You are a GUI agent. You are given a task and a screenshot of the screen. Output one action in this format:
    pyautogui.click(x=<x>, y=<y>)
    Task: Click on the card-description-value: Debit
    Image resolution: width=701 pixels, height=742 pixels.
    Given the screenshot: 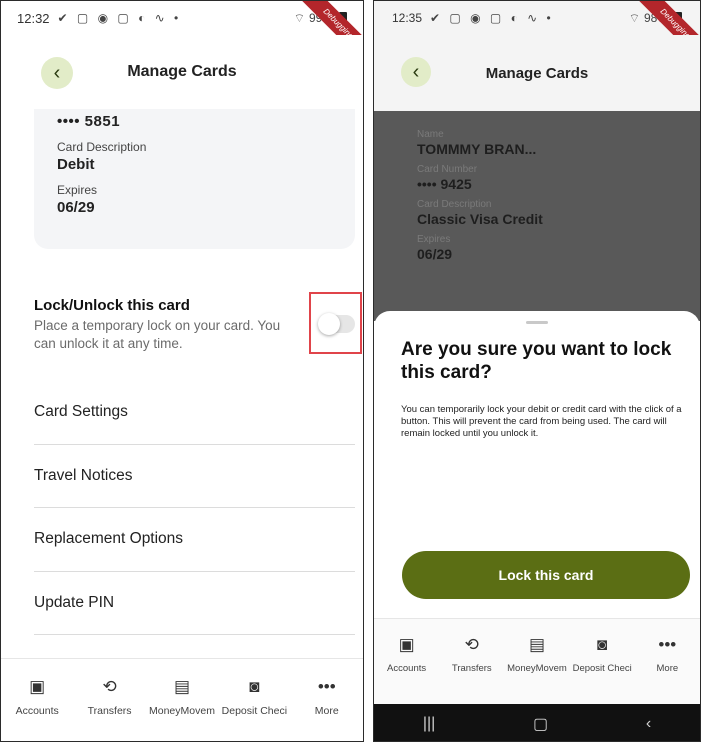 What is the action you would take?
    pyautogui.click(x=76, y=164)
    